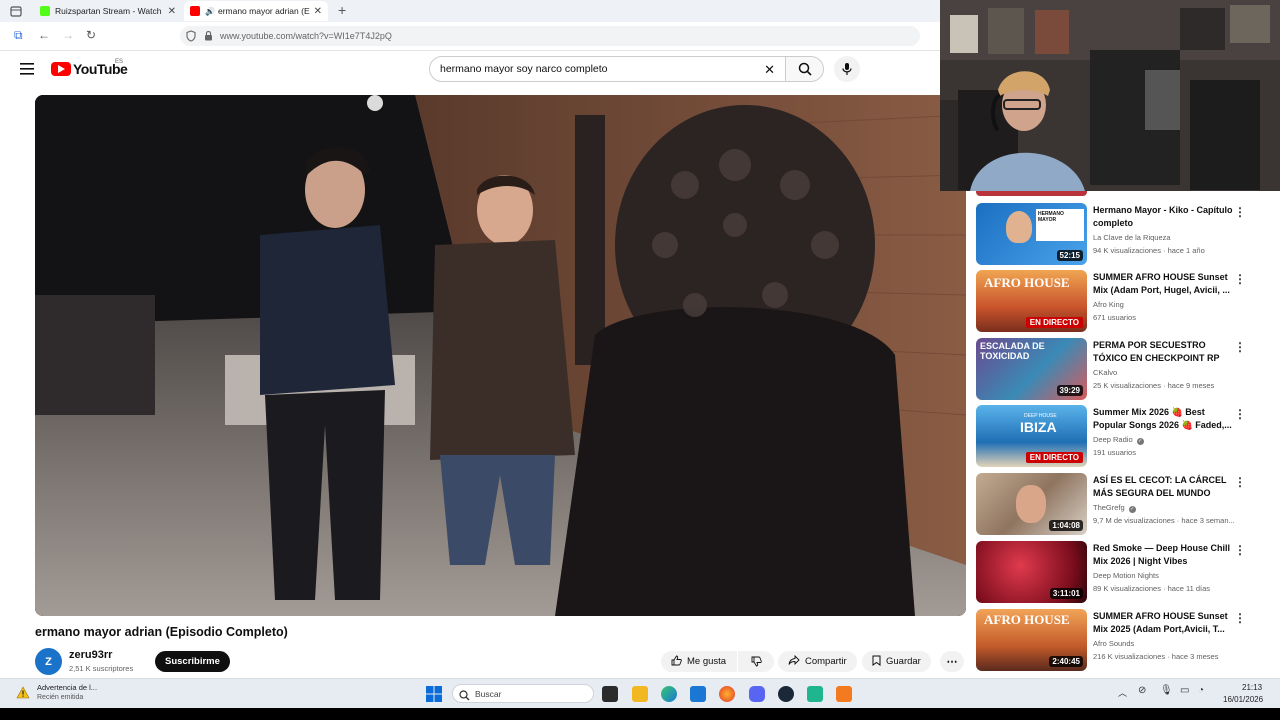 The height and width of the screenshot is (720, 1280). I want to click on task-view-icon, so click(610, 694).